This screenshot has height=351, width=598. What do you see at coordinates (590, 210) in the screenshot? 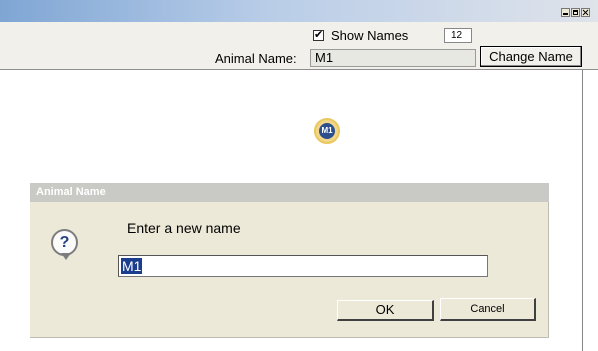
I see `canvas-gutter` at bounding box center [590, 210].